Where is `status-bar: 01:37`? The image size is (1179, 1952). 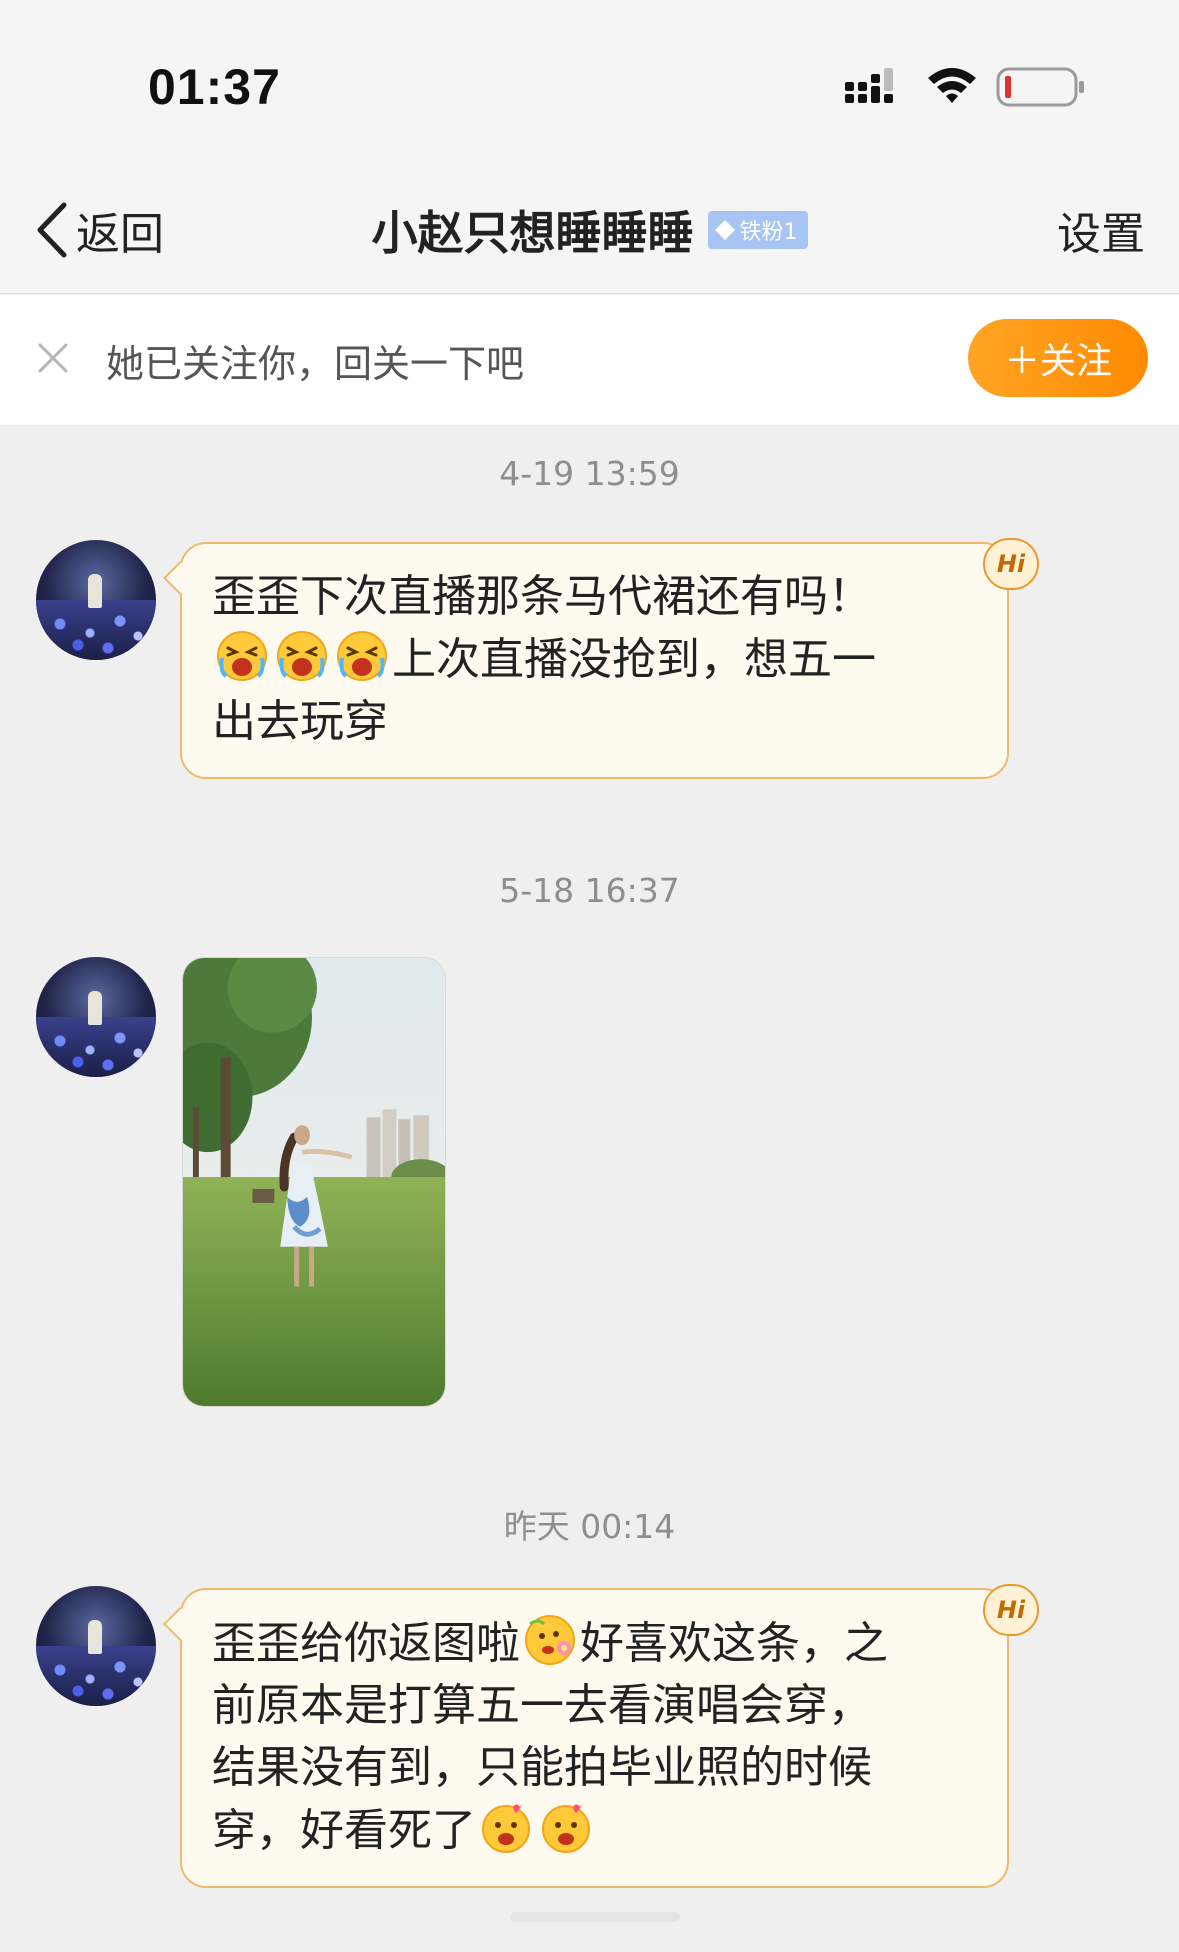
status-bar: 01:37 is located at coordinates (589, 80).